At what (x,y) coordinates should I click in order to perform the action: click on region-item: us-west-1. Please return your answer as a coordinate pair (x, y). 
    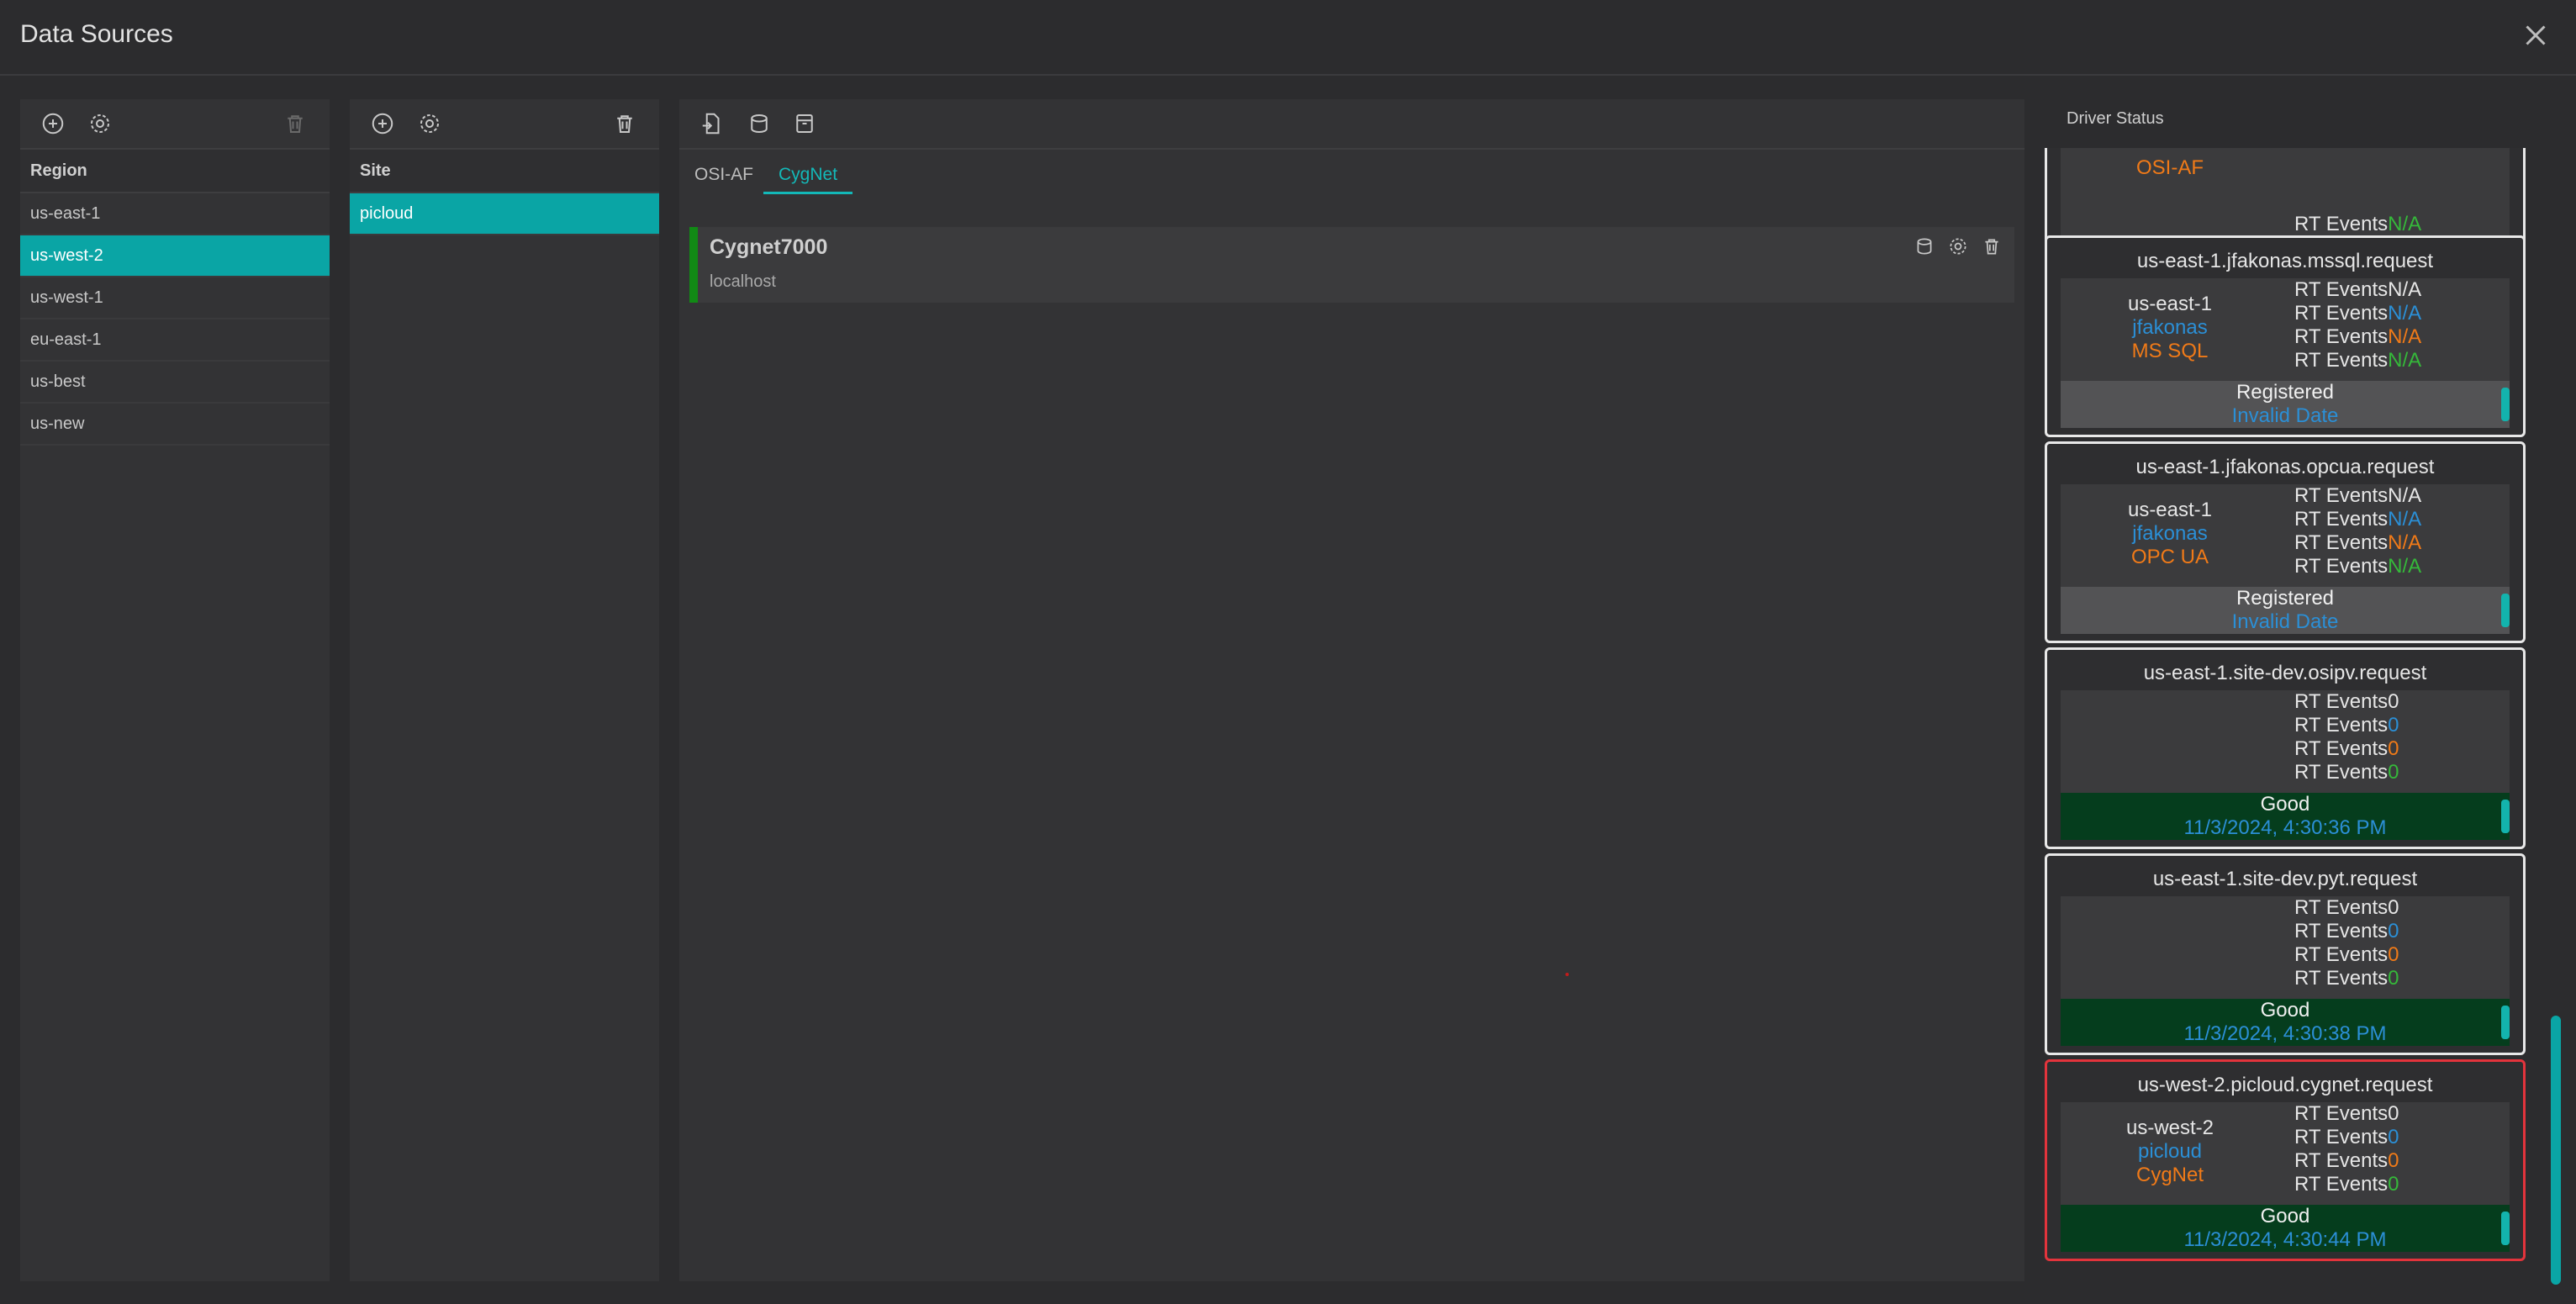
    Looking at the image, I should click on (175, 298).